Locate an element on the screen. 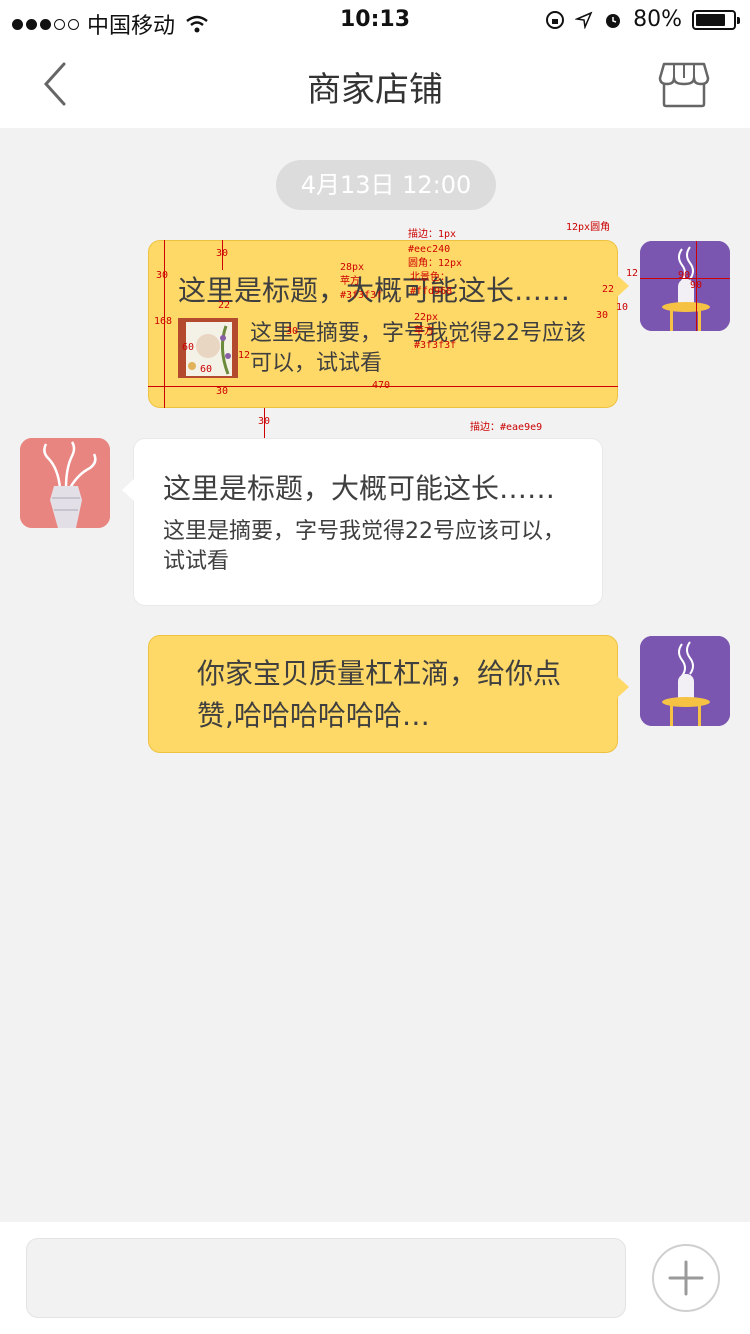 The image size is (750, 1334). anno-radius: 圆角：12px is located at coordinates (435, 263).